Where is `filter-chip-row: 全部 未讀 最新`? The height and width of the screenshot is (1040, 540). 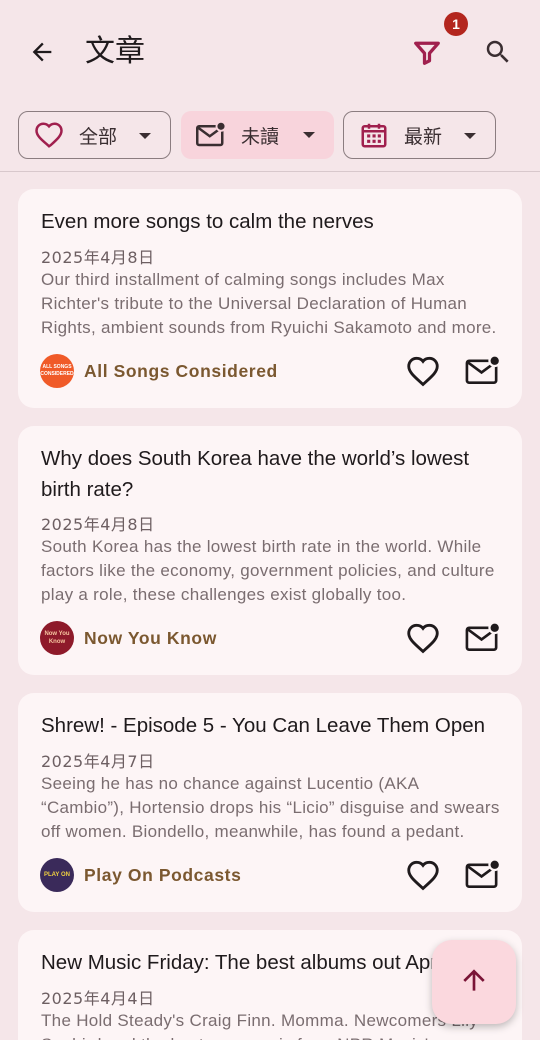
filter-chip-row: 全部 未讀 最新 is located at coordinates (270, 136).